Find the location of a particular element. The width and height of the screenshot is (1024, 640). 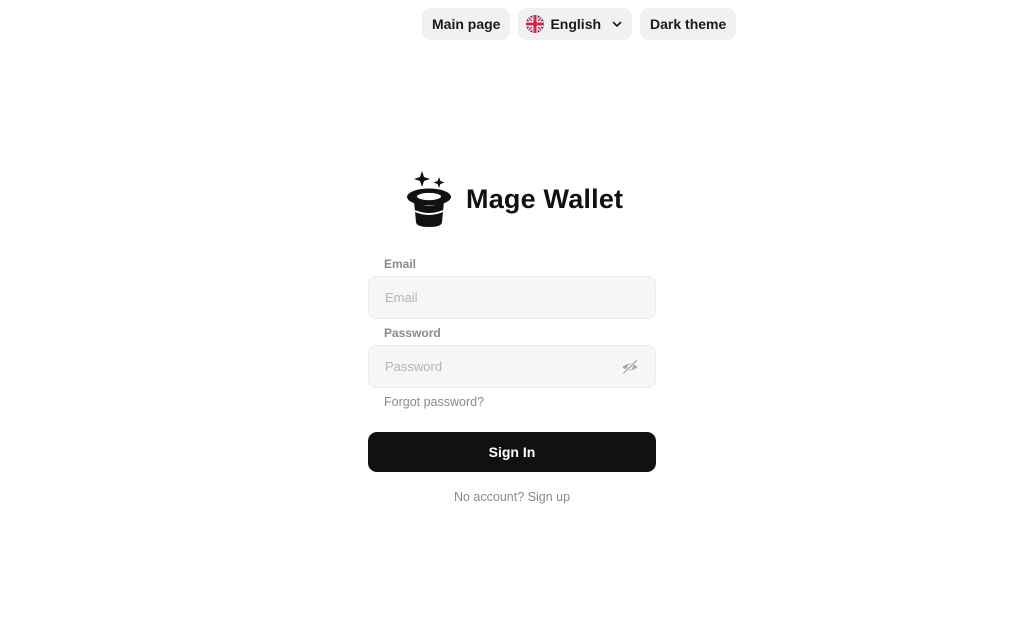

sign-in-button: Sign In is located at coordinates (512, 452).